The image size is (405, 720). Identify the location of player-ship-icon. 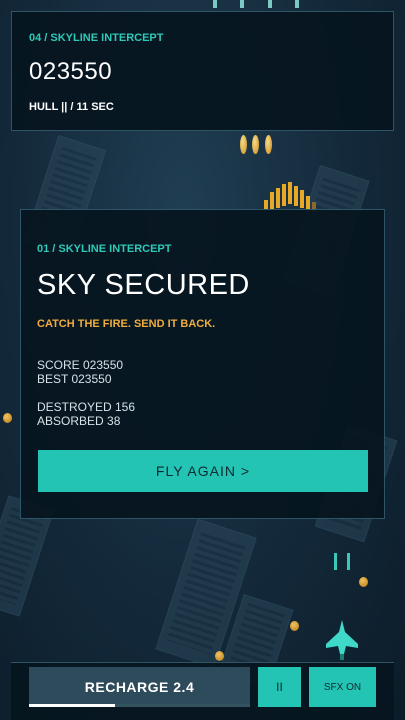
(342, 640).